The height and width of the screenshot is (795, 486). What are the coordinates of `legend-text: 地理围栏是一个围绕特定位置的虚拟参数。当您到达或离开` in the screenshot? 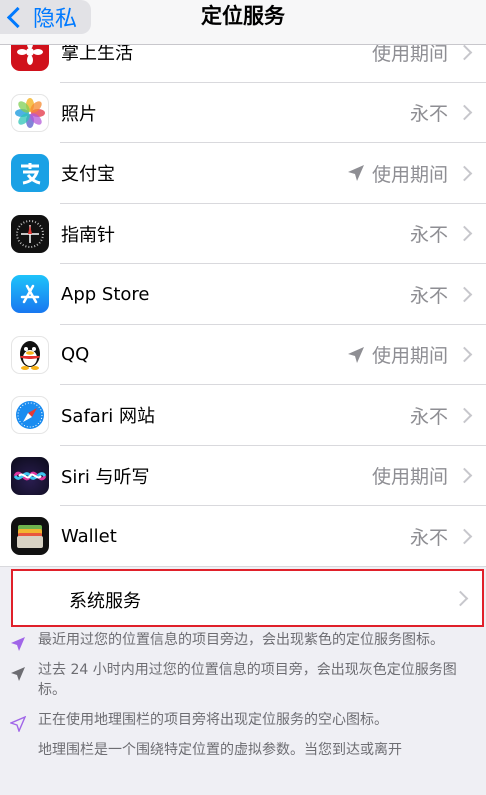 It's located at (220, 750).